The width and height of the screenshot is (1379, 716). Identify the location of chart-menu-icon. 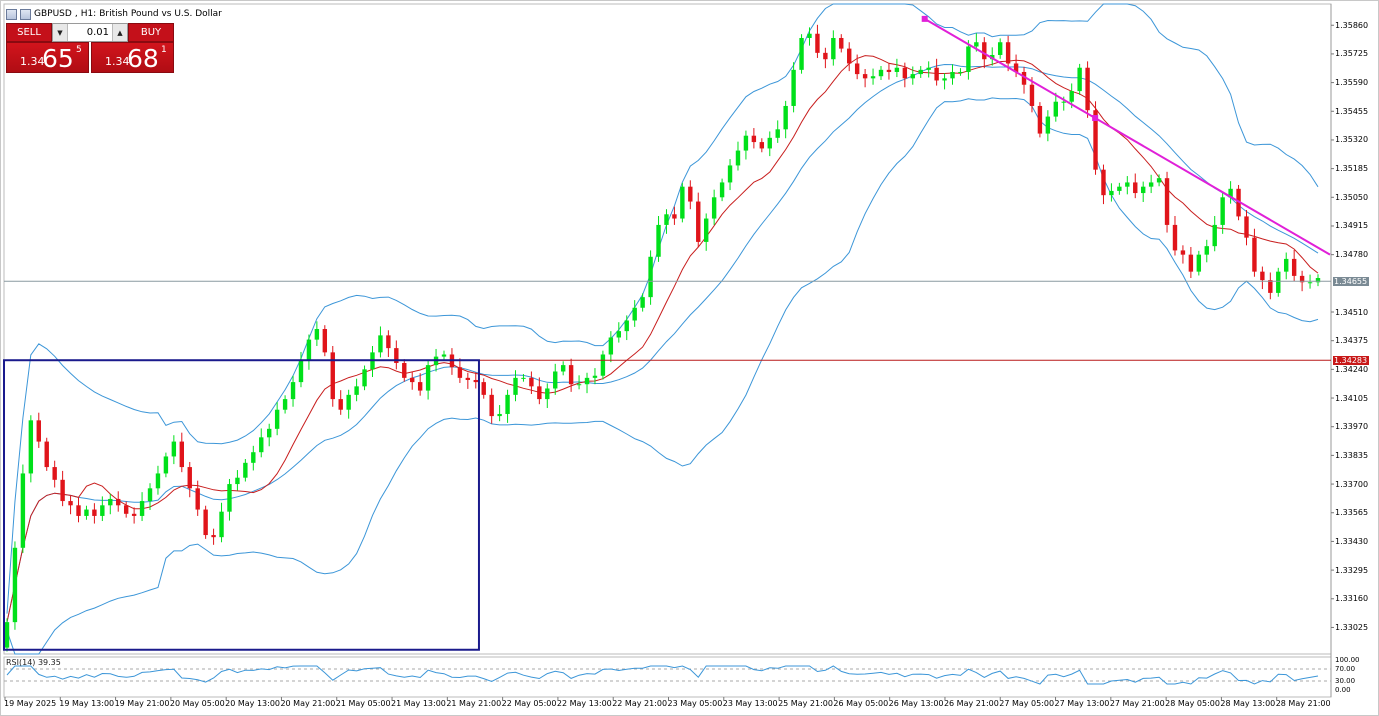
(11, 14).